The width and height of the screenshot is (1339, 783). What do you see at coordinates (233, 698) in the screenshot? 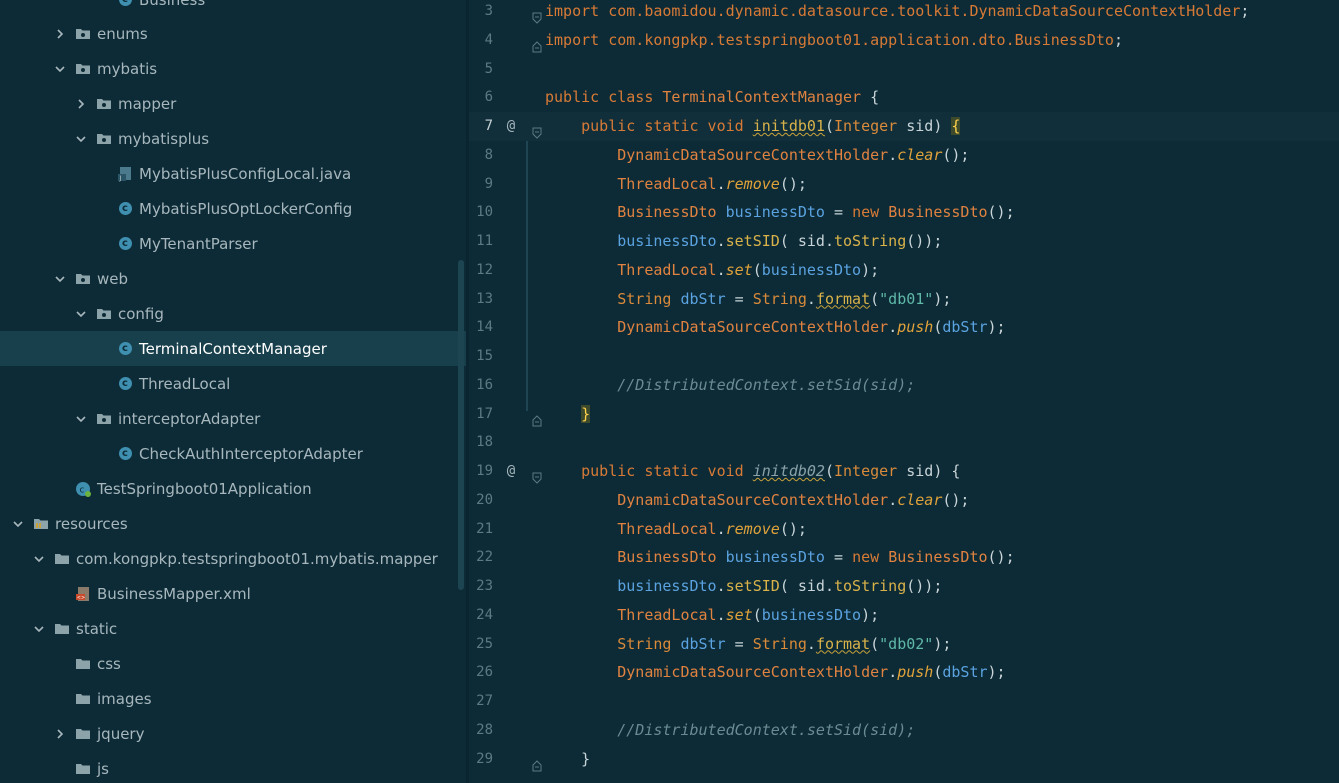
I see `tree-item-images: images` at bounding box center [233, 698].